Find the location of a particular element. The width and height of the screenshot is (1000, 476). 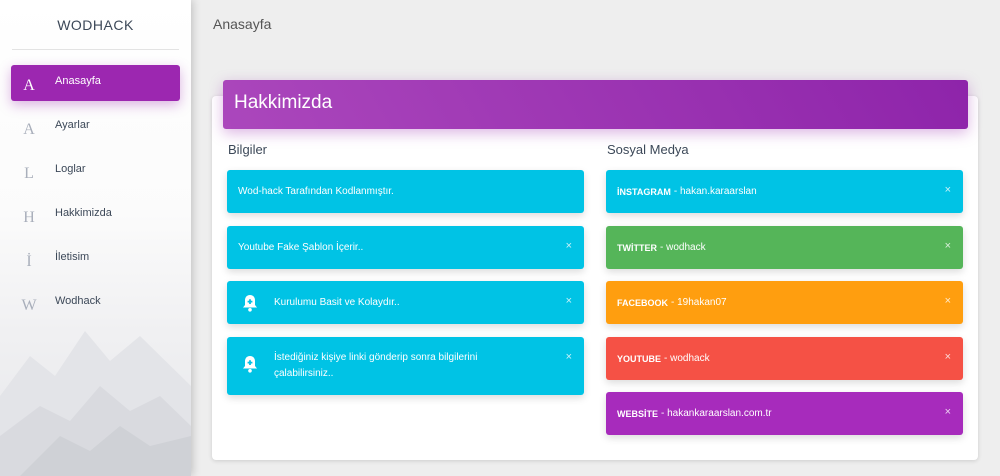

social-alert-website: WEBSİTE - hakankaraarslan.com.tr × is located at coordinates (784, 413).